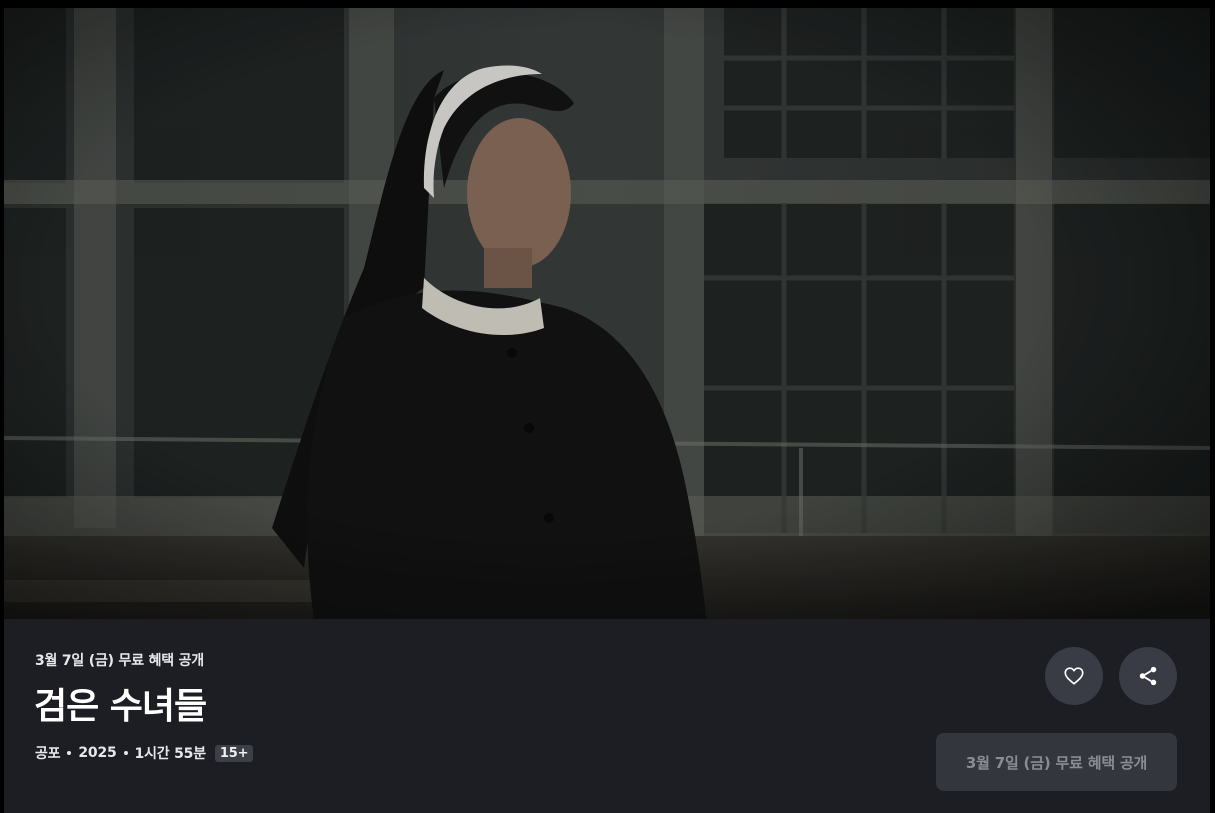  I want to click on year-label: 2025, so click(97, 753).